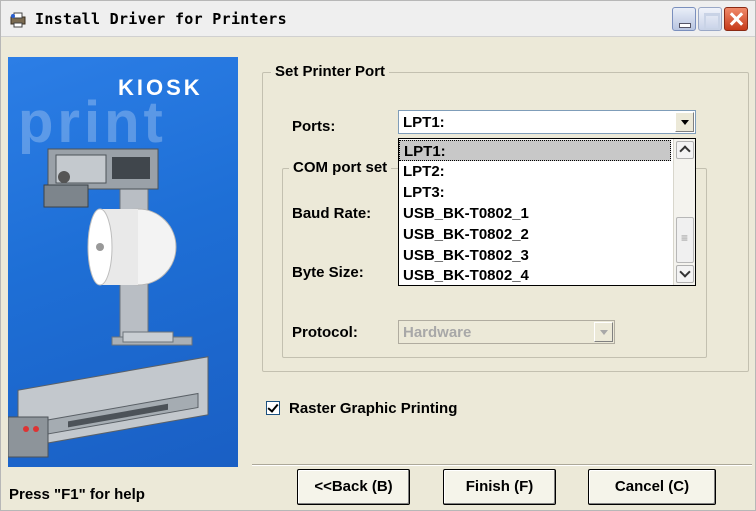  I want to click on ports-option: LPT3:, so click(535, 192).